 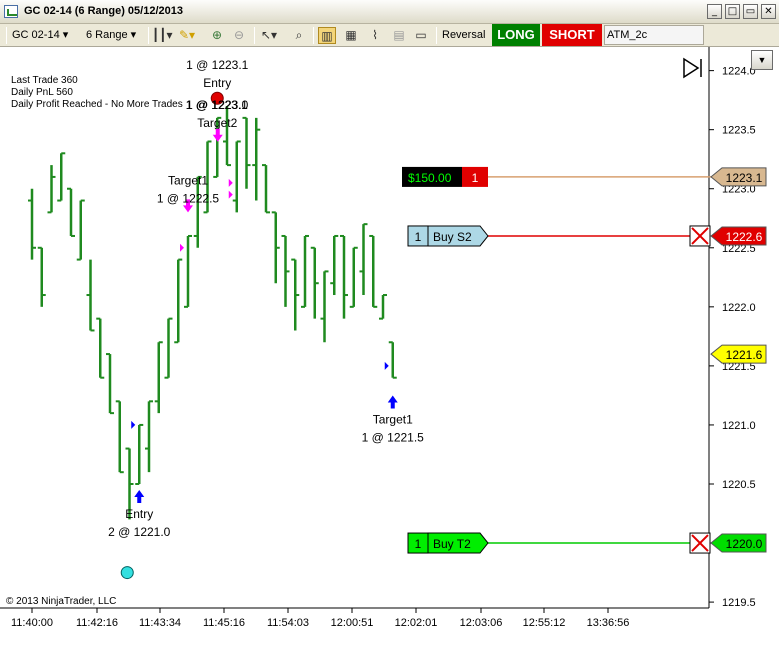 I want to click on annotation-line2: 1 @ 1222.5, so click(x=188, y=198).